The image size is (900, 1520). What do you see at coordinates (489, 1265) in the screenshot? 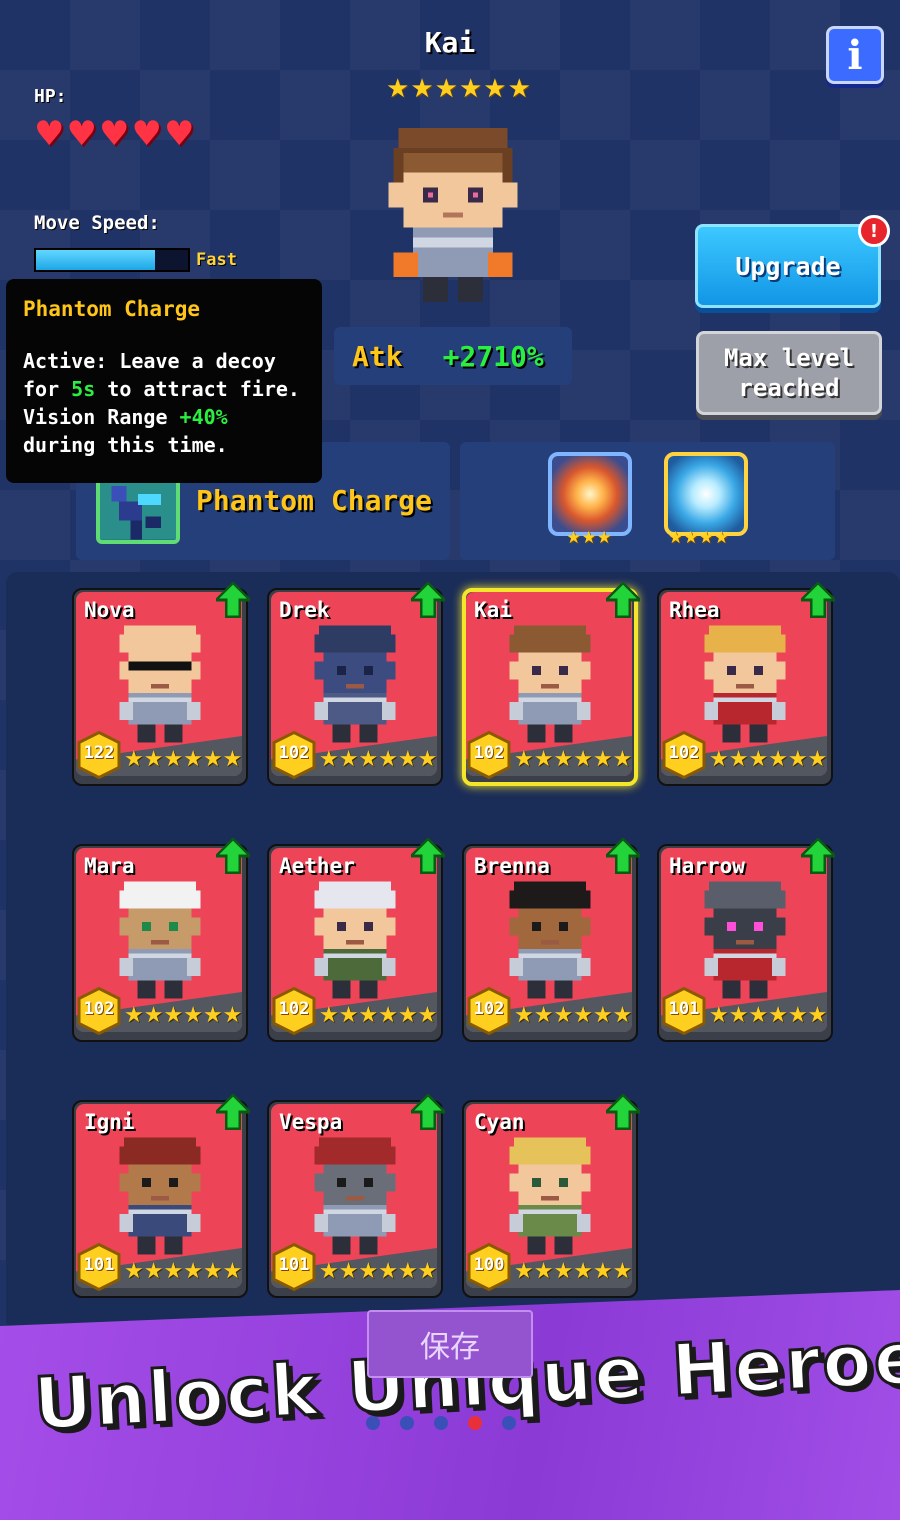
I see `hero-level: 100` at bounding box center [489, 1265].